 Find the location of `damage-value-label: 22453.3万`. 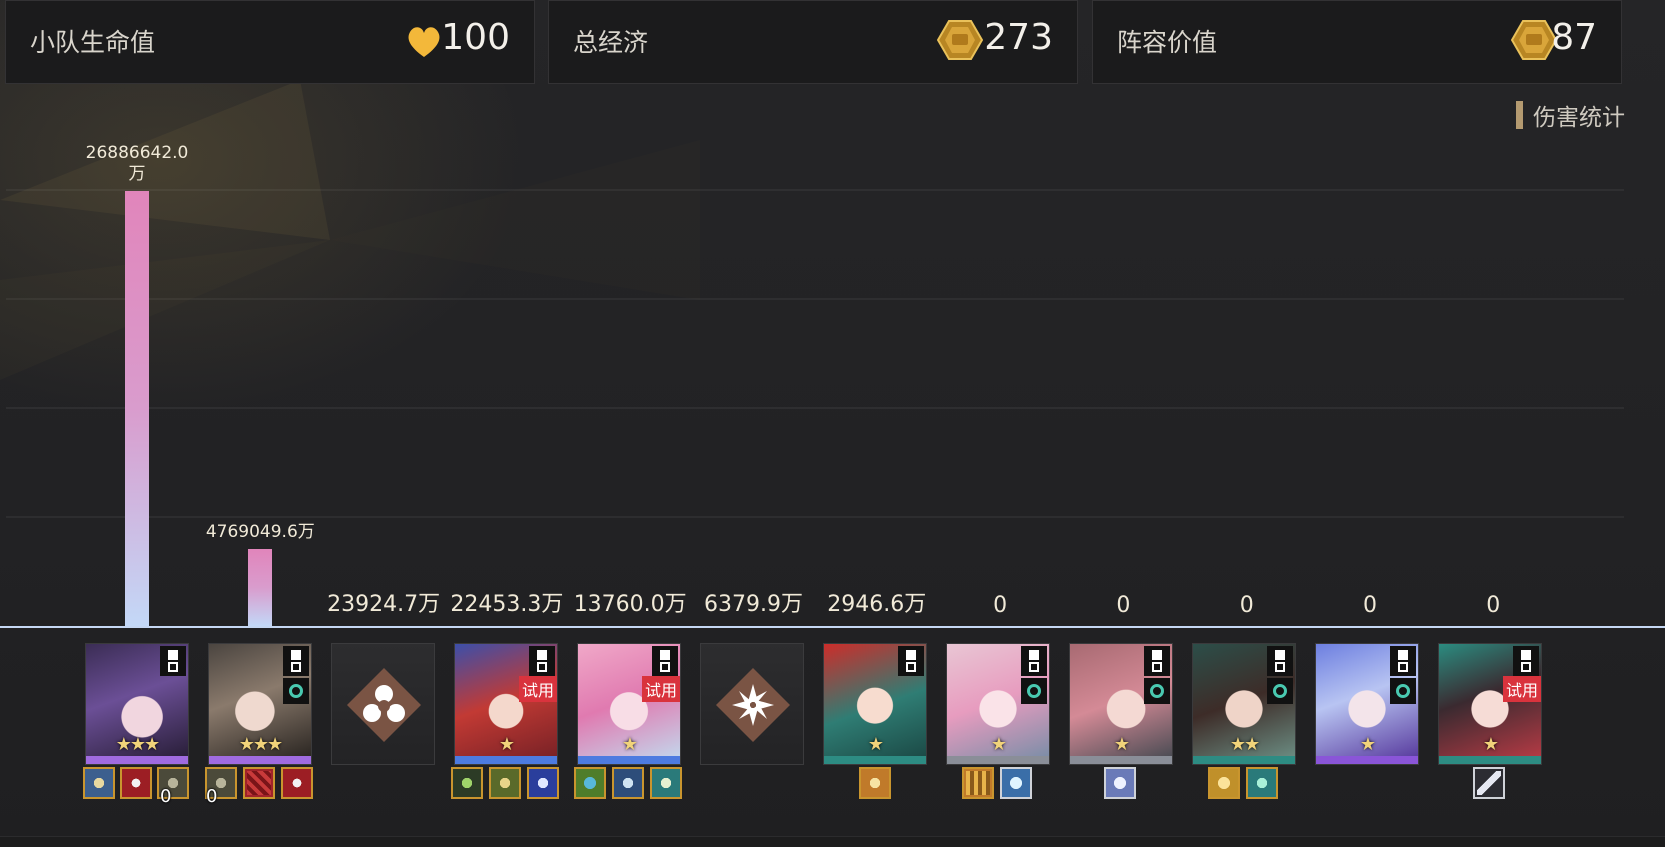

damage-value-label: 22453.3万 is located at coordinates (507, 604).